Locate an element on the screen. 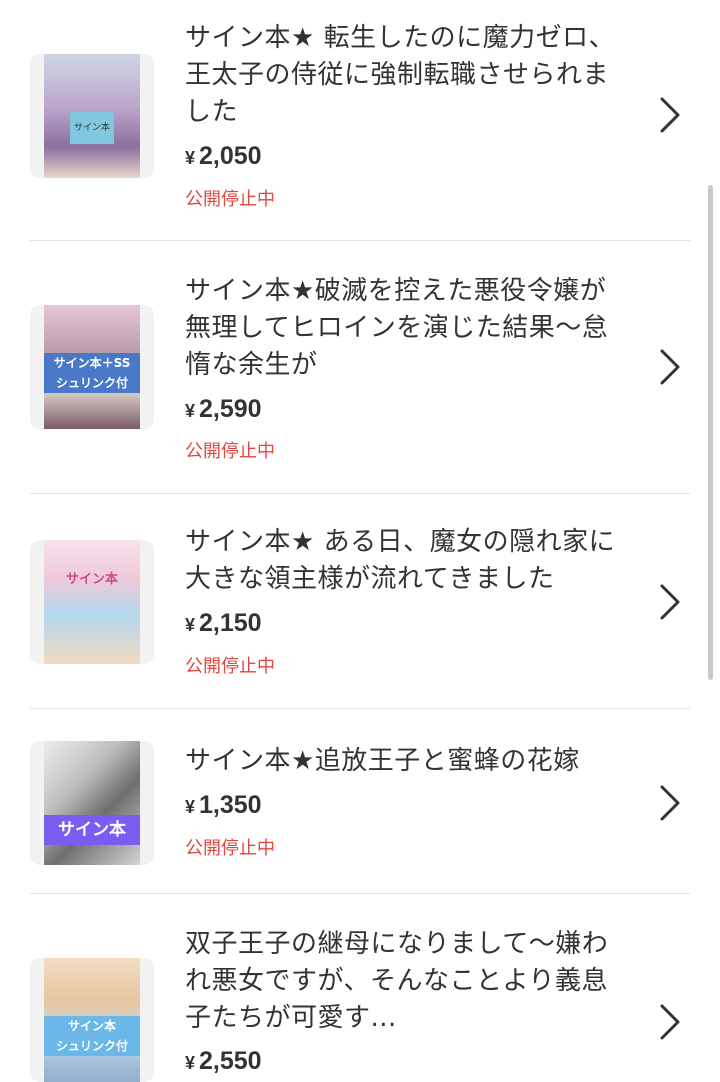 The height and width of the screenshot is (1082, 720). product-price: ¥2,050 is located at coordinates (223, 156).